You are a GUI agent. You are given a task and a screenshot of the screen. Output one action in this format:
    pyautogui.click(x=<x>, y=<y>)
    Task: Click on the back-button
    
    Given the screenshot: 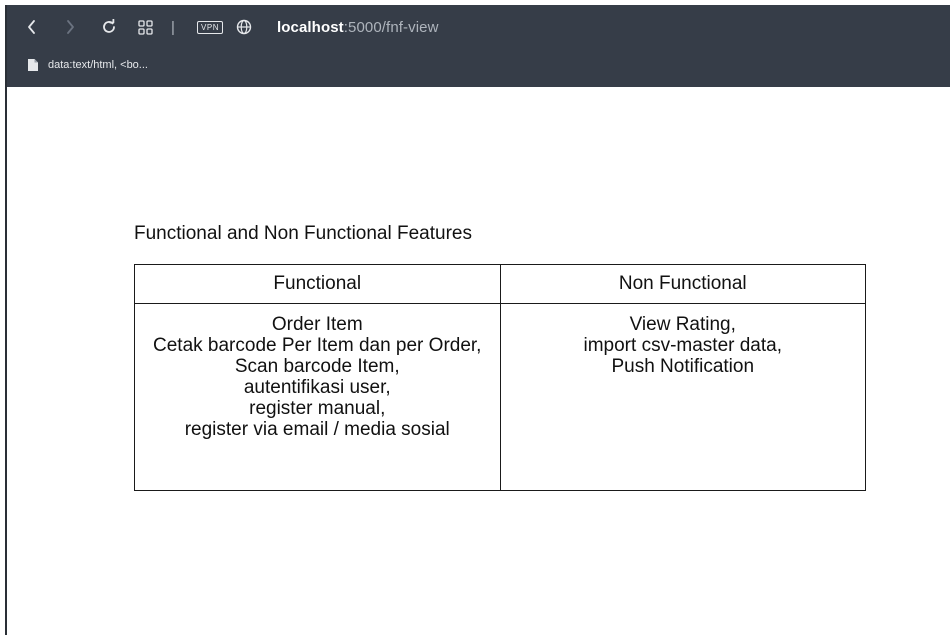 What is the action you would take?
    pyautogui.click(x=32, y=27)
    